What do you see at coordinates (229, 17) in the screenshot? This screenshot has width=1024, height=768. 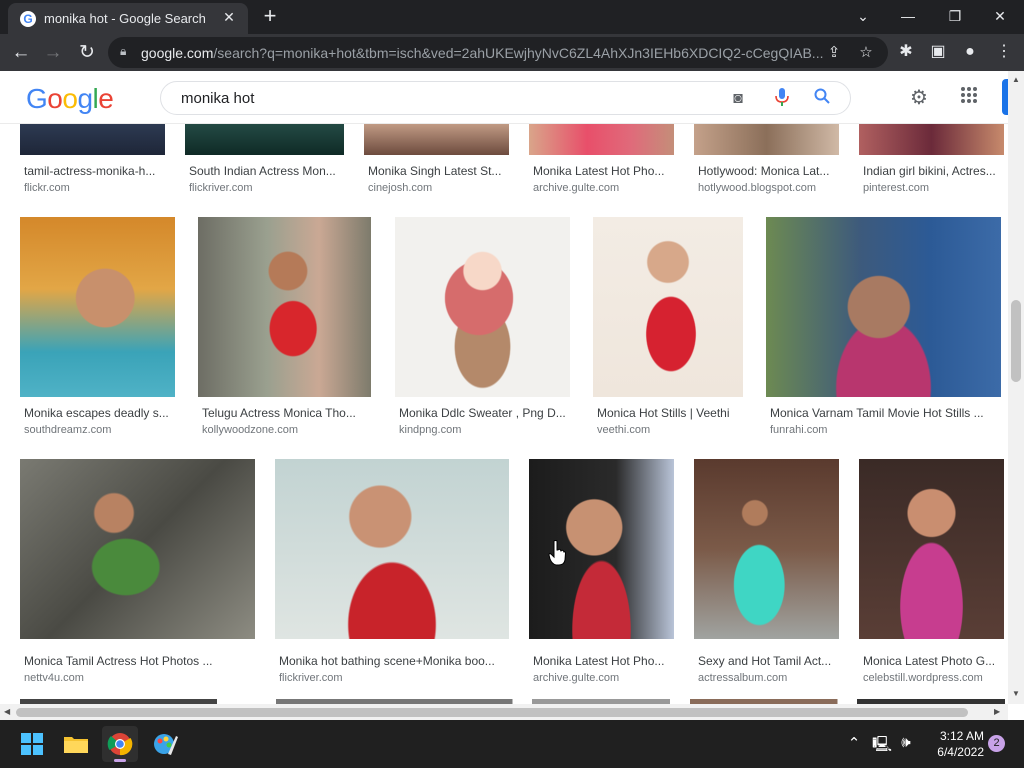 I see `tab-close-icon: ✕` at bounding box center [229, 17].